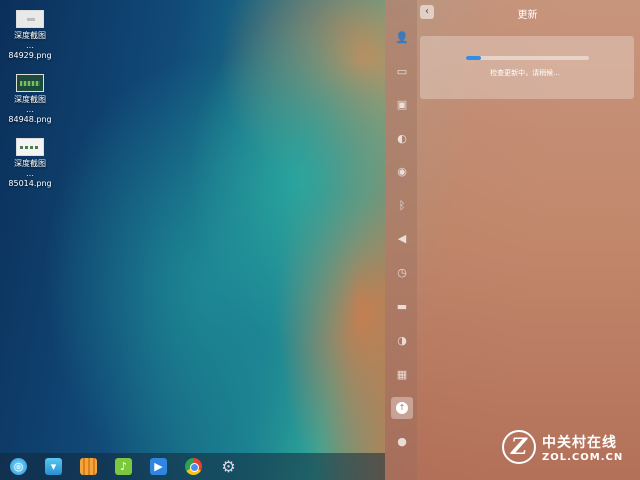 The height and width of the screenshot is (480, 640). Describe the element at coordinates (402, 239) in the screenshot. I see `sound-icon: ◀` at that location.